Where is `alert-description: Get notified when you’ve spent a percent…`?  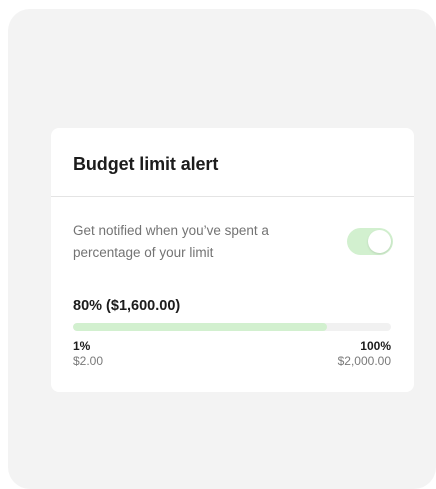 alert-description: Get notified when you’ve spent a percent… is located at coordinates (171, 241).